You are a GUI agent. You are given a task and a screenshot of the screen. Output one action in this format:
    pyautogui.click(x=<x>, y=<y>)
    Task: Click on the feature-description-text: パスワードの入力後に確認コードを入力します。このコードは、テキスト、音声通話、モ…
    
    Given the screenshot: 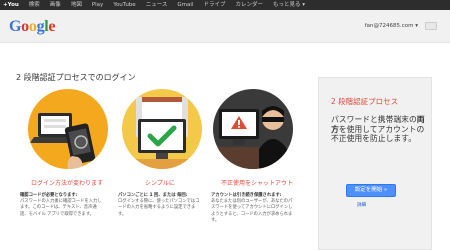 What is the action you would take?
    pyautogui.click(x=61, y=208)
    